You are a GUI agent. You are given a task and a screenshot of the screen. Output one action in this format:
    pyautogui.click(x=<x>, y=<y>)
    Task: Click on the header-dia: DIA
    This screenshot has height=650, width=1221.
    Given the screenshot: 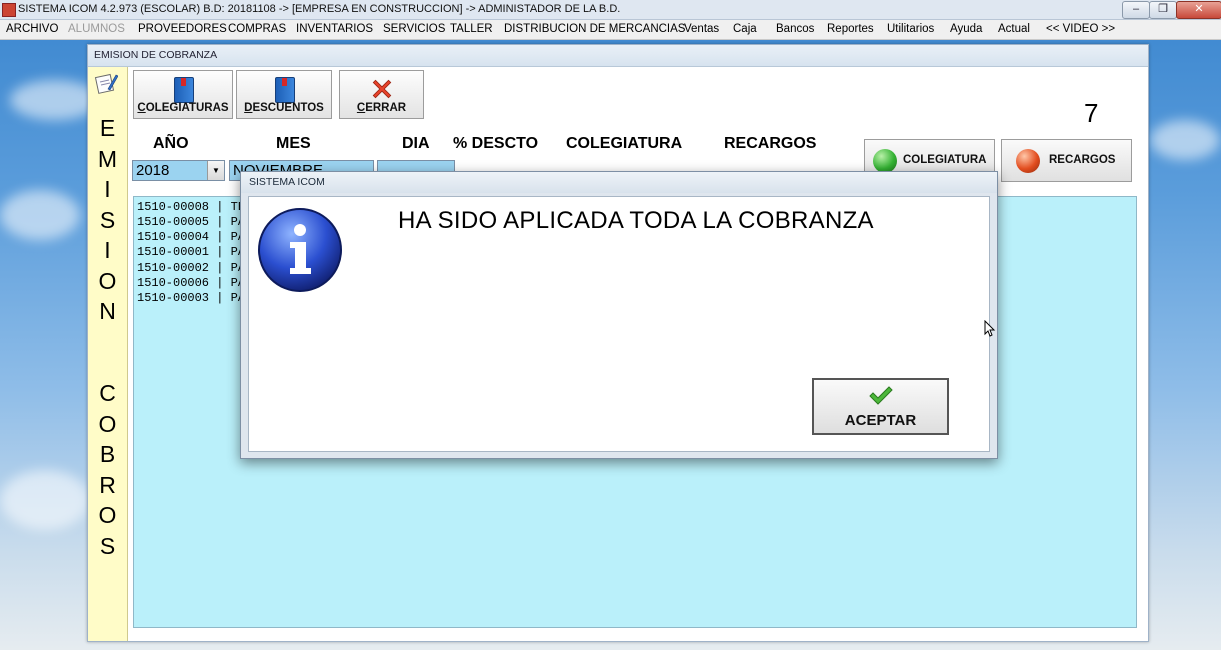 What is the action you would take?
    pyautogui.click(x=416, y=143)
    